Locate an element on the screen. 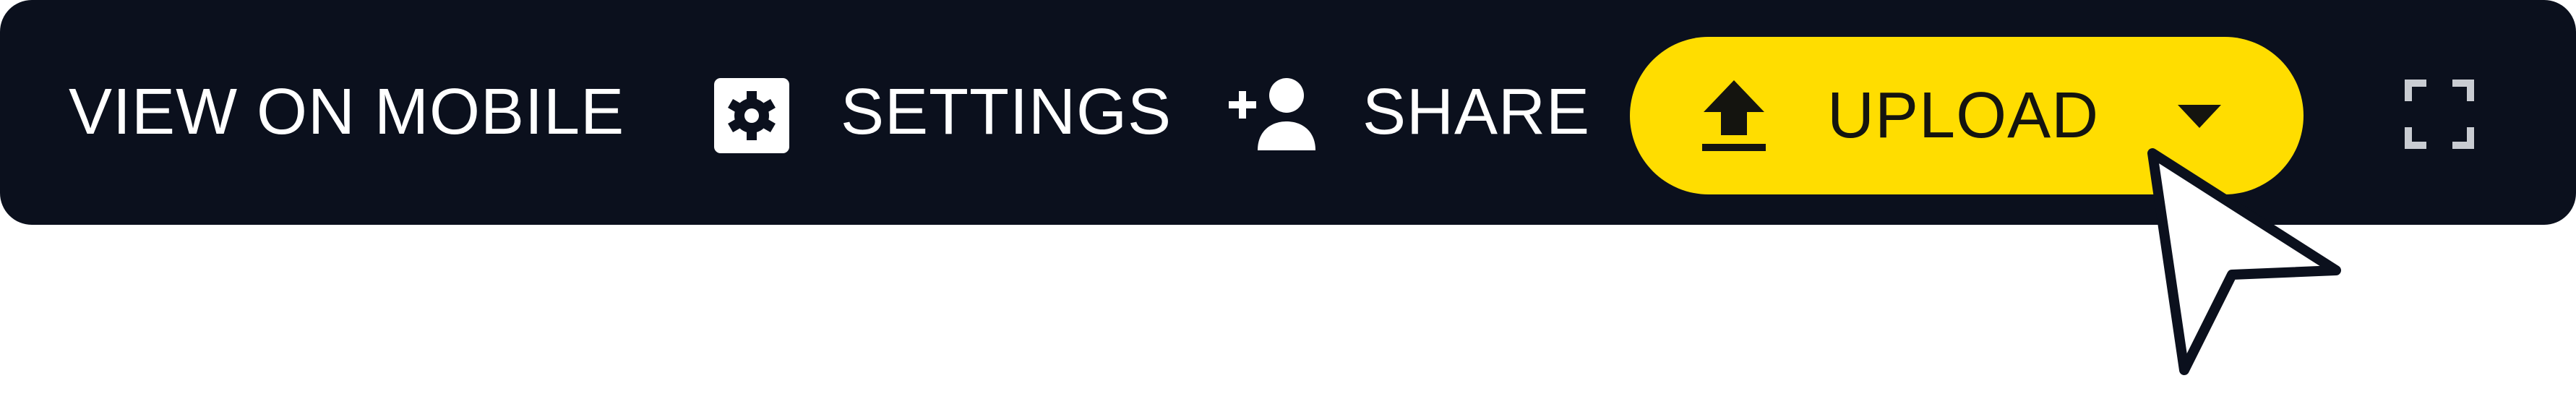 This screenshot has width=2576, height=399. upload-arrow-icon is located at coordinates (1734, 115).